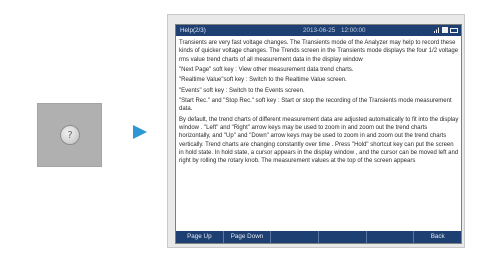 The height and width of the screenshot is (264, 481). What do you see at coordinates (193, 30) in the screenshot?
I see `screen-title: Help(2/3)` at bounding box center [193, 30].